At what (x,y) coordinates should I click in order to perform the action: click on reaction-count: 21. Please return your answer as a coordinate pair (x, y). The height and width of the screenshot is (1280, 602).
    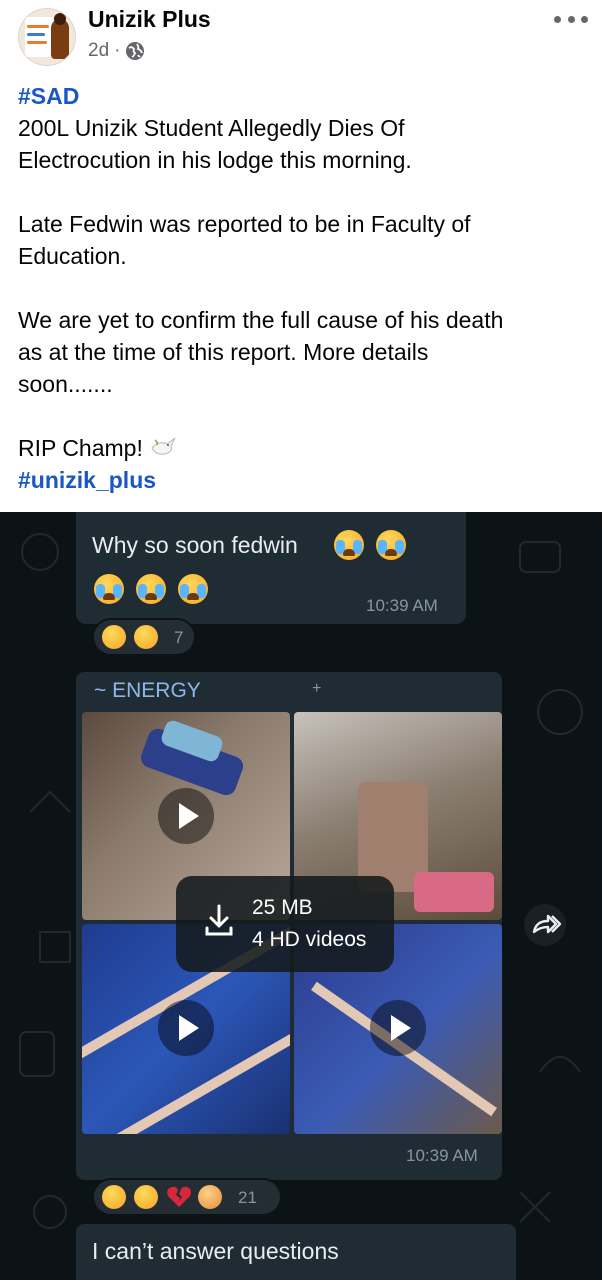
    Looking at the image, I should click on (247, 1197).